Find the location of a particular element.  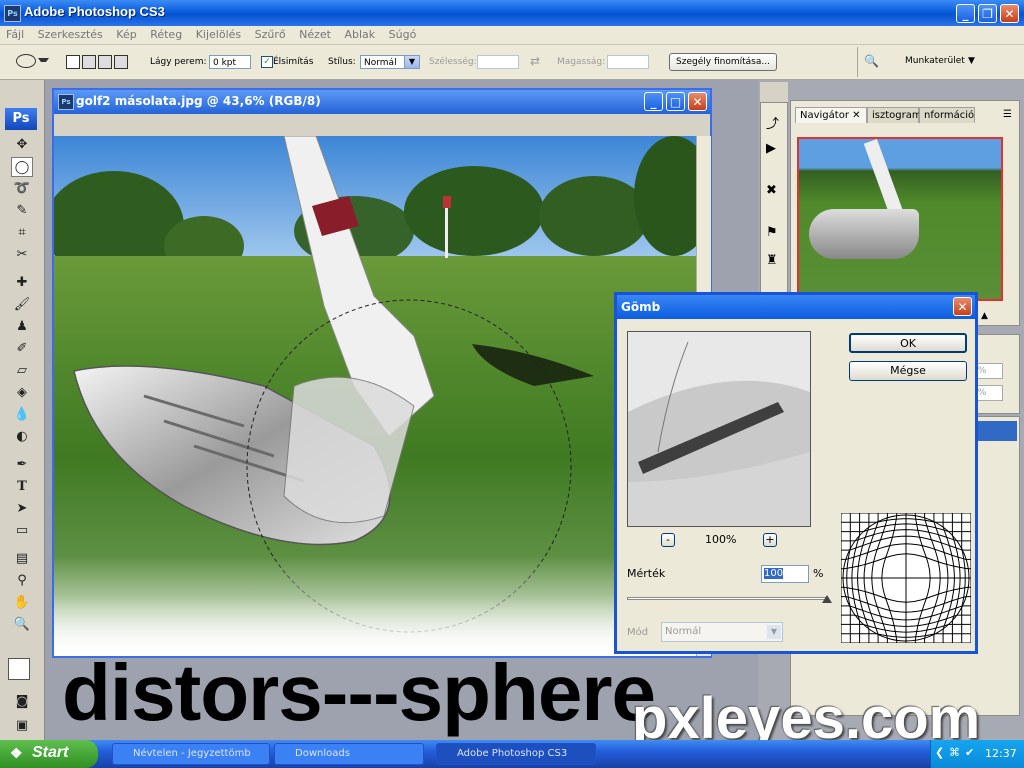

amount-slider-thumb is located at coordinates (827, 599).